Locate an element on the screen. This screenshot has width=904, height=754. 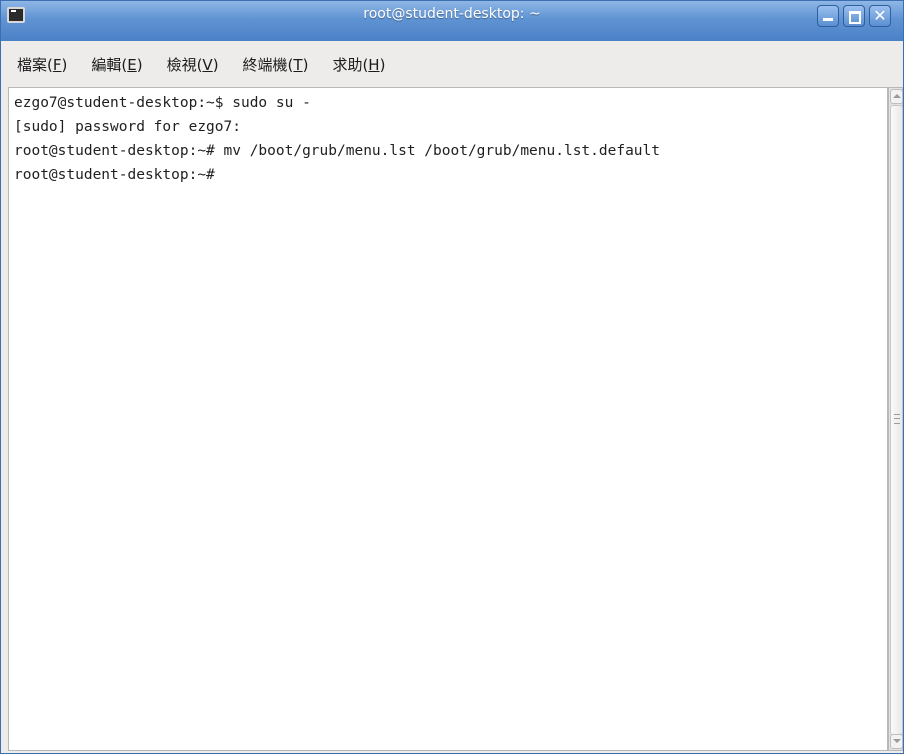
vertical-scrollbar is located at coordinates (895, 419).